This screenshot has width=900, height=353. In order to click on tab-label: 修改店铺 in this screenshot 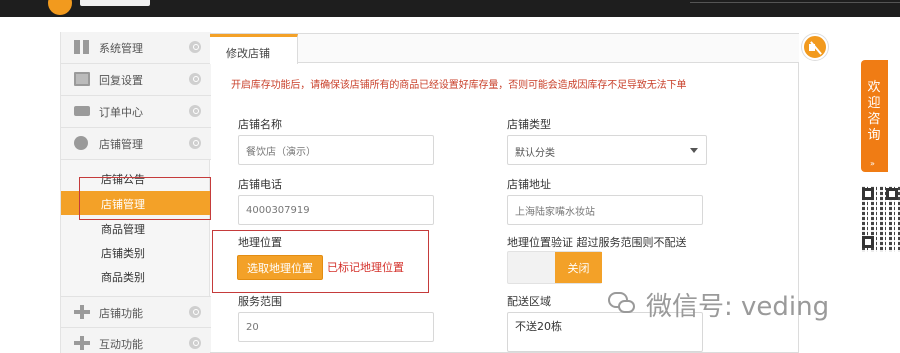, I will do `click(248, 53)`.